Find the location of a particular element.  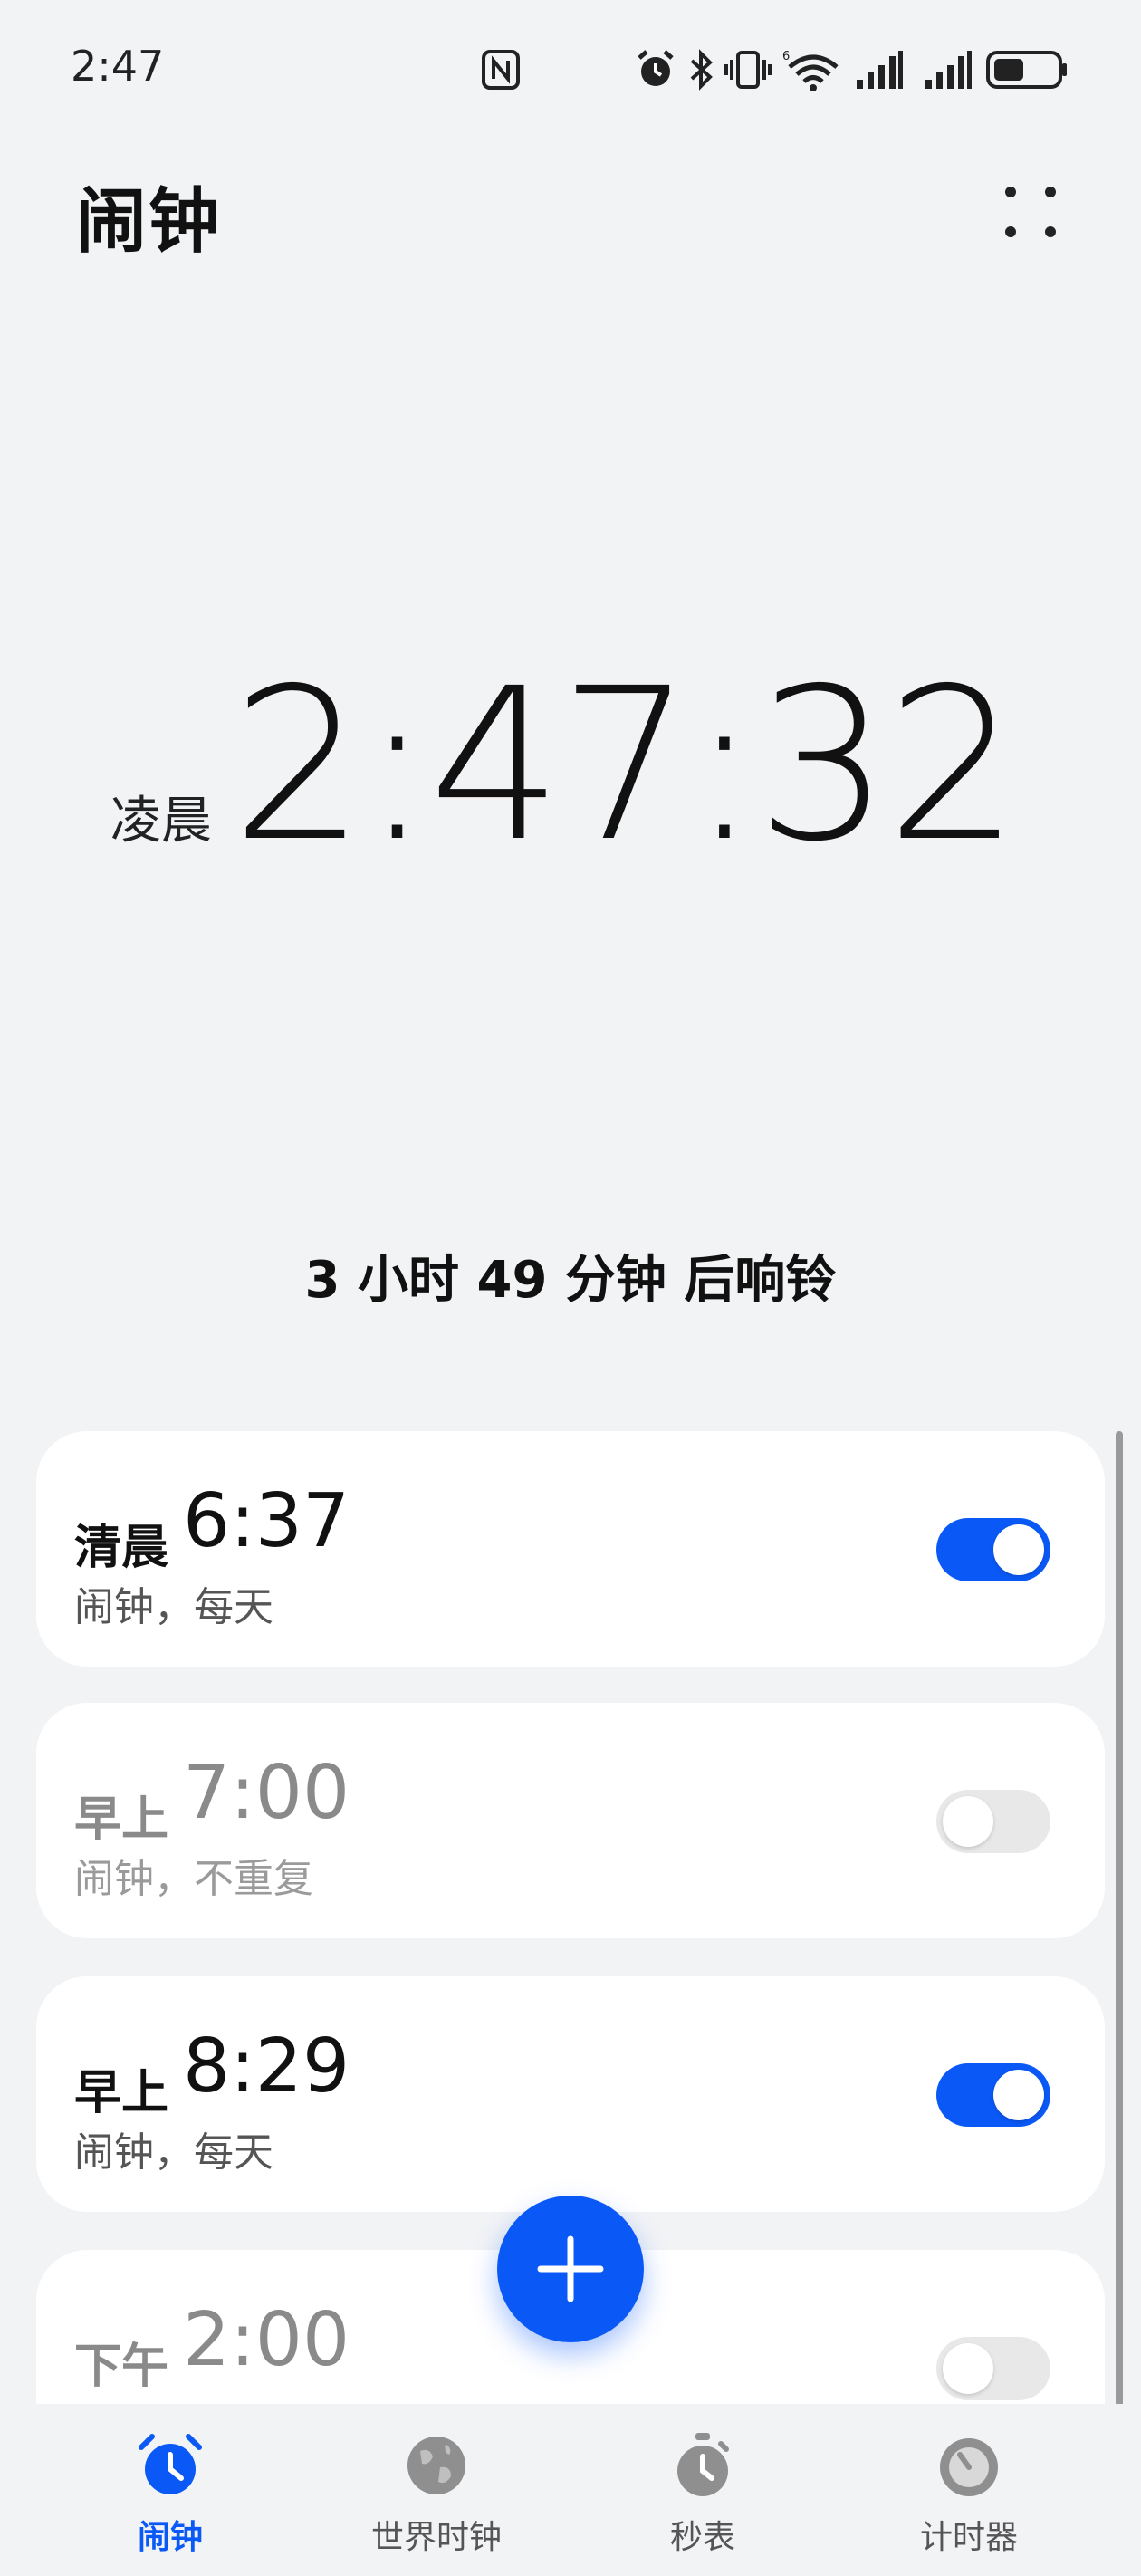

add-alarm-button is located at coordinates (570, 2269).